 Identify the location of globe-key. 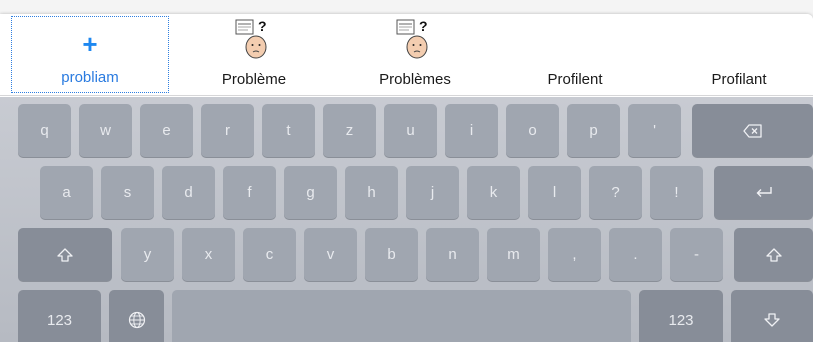
(136, 316).